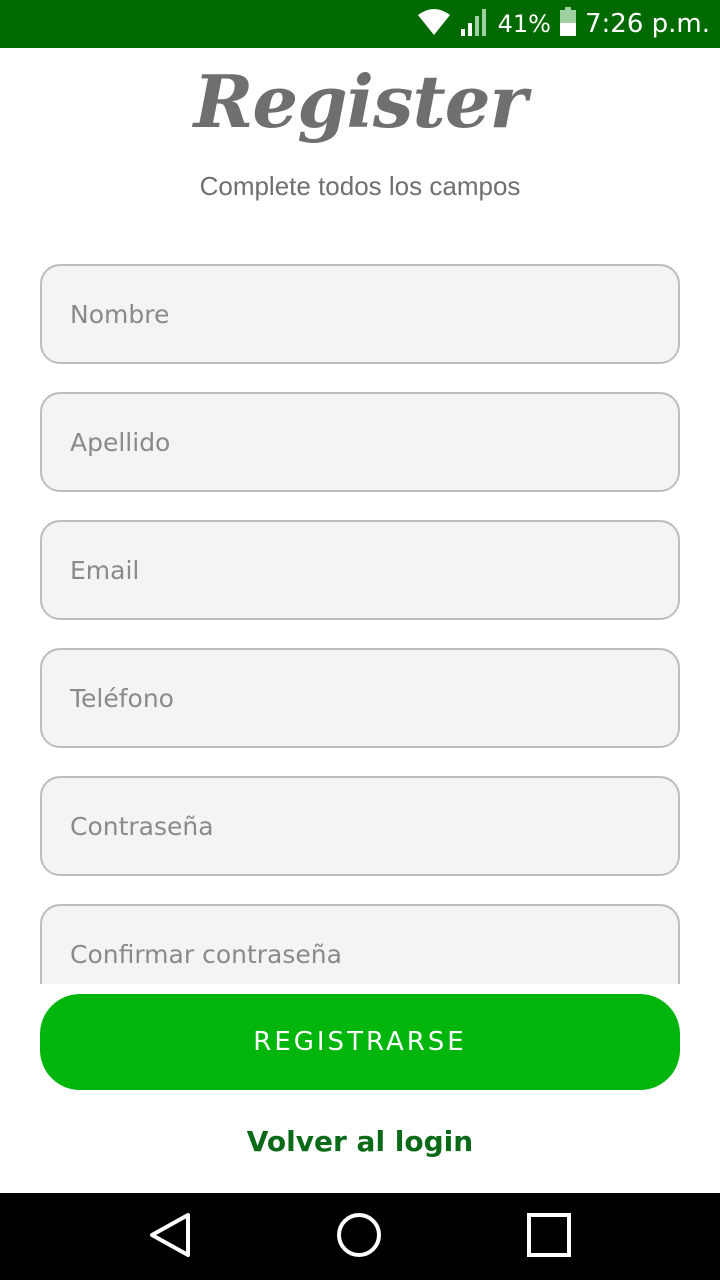 Image resolution: width=720 pixels, height=1280 pixels. I want to click on phone-field, so click(360, 698).